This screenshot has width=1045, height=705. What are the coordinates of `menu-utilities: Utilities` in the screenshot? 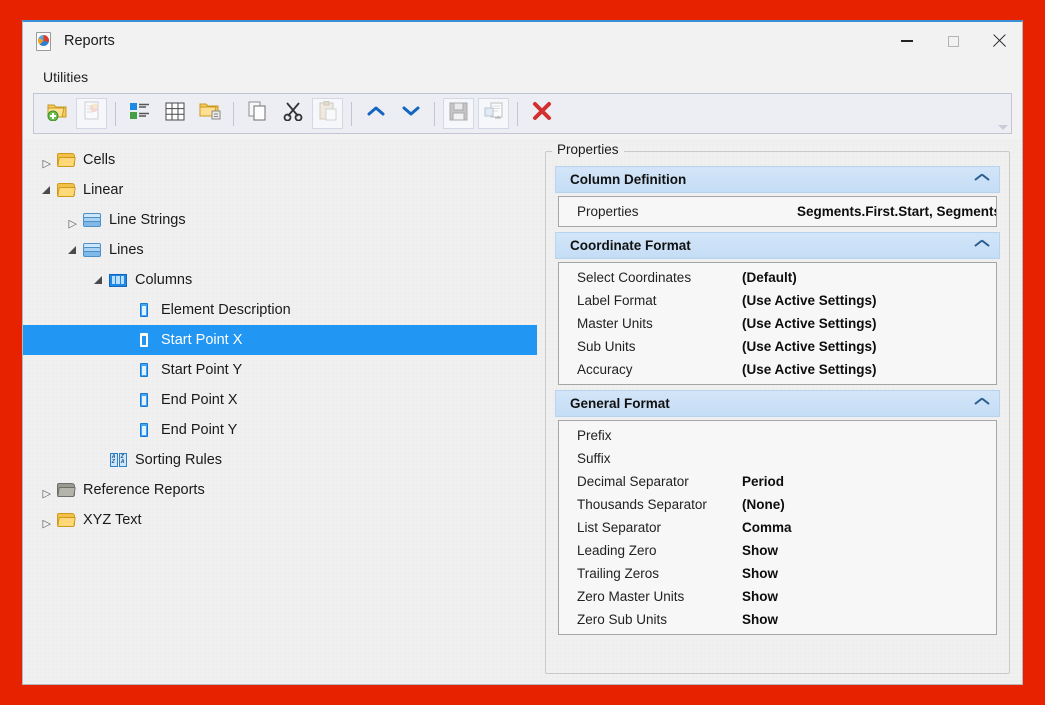 It's located at (65, 77).